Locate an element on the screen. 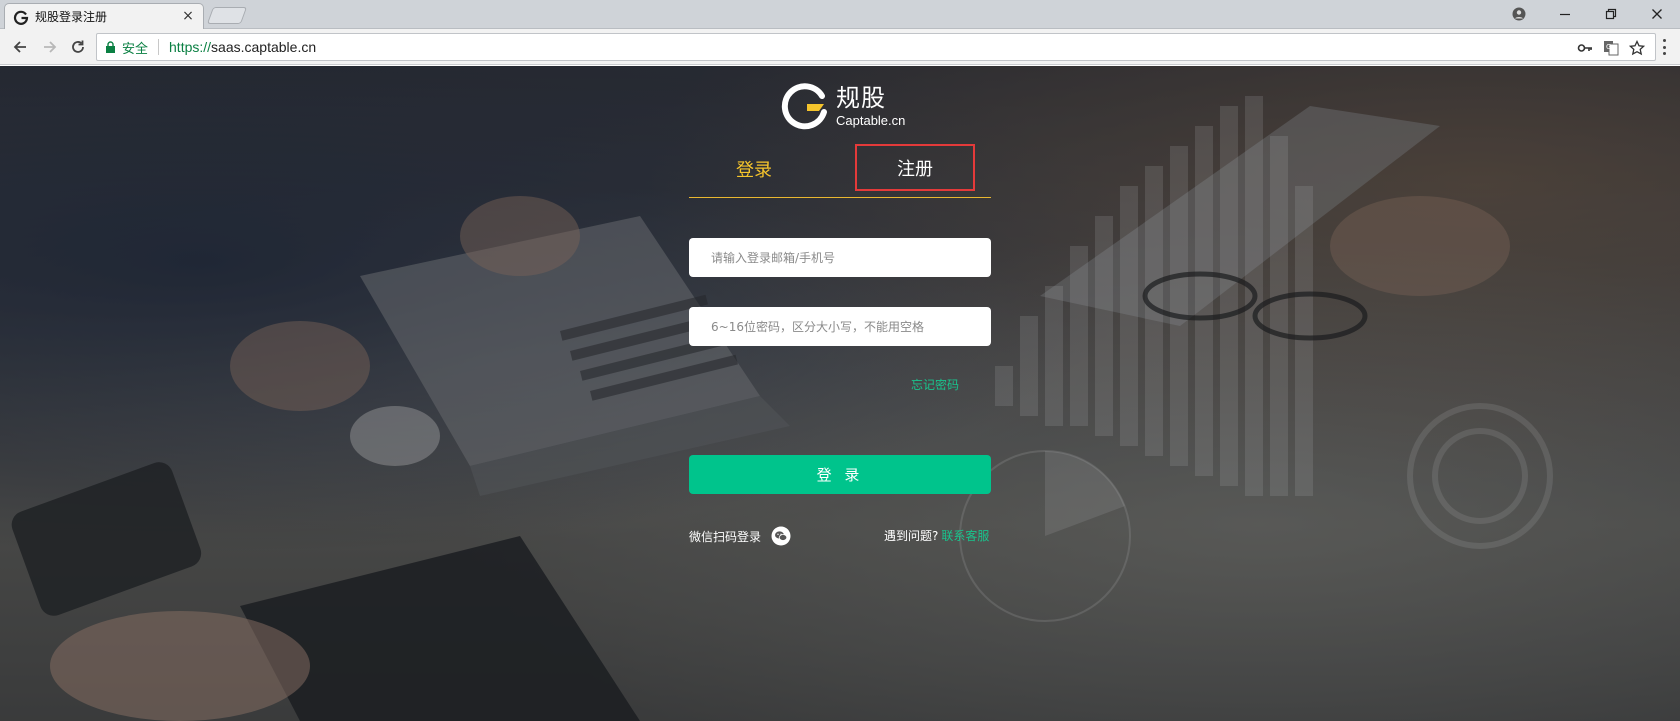  captable-favicon-icon is located at coordinates (21, 17).